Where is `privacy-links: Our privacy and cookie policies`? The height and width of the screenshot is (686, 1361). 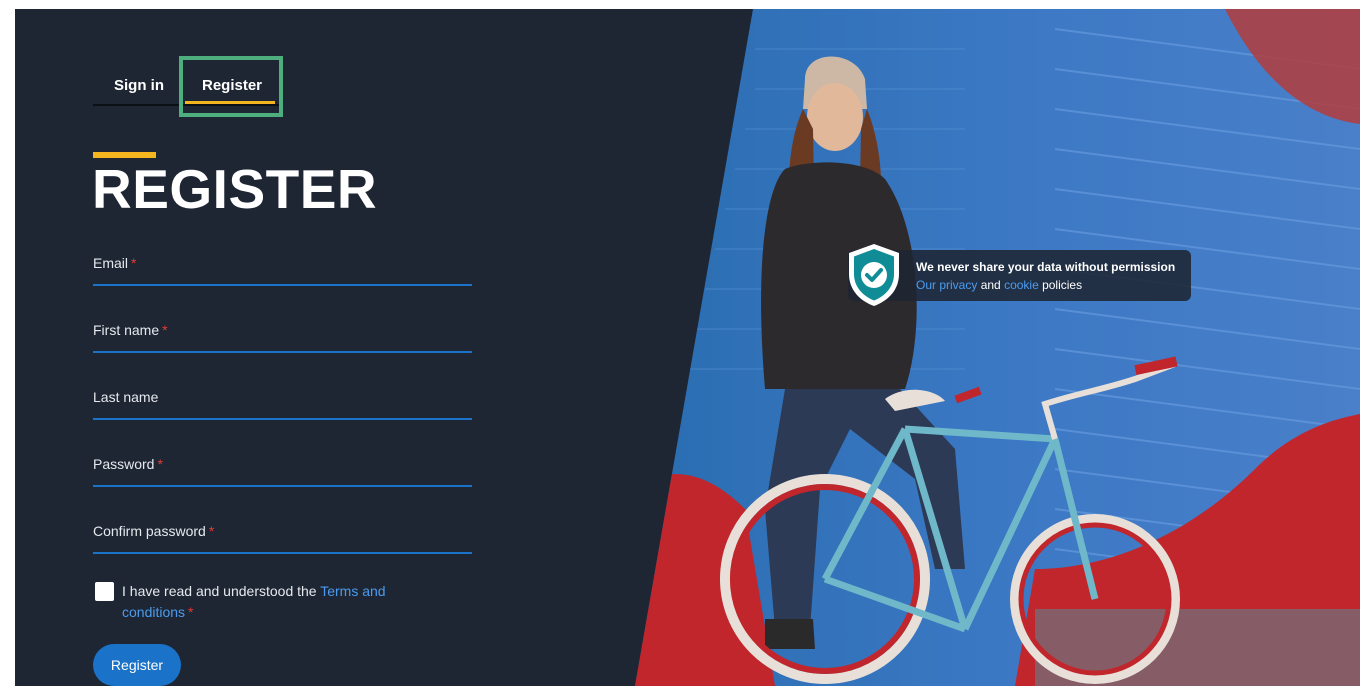
privacy-links: Our privacy and cookie policies is located at coordinates (999, 285).